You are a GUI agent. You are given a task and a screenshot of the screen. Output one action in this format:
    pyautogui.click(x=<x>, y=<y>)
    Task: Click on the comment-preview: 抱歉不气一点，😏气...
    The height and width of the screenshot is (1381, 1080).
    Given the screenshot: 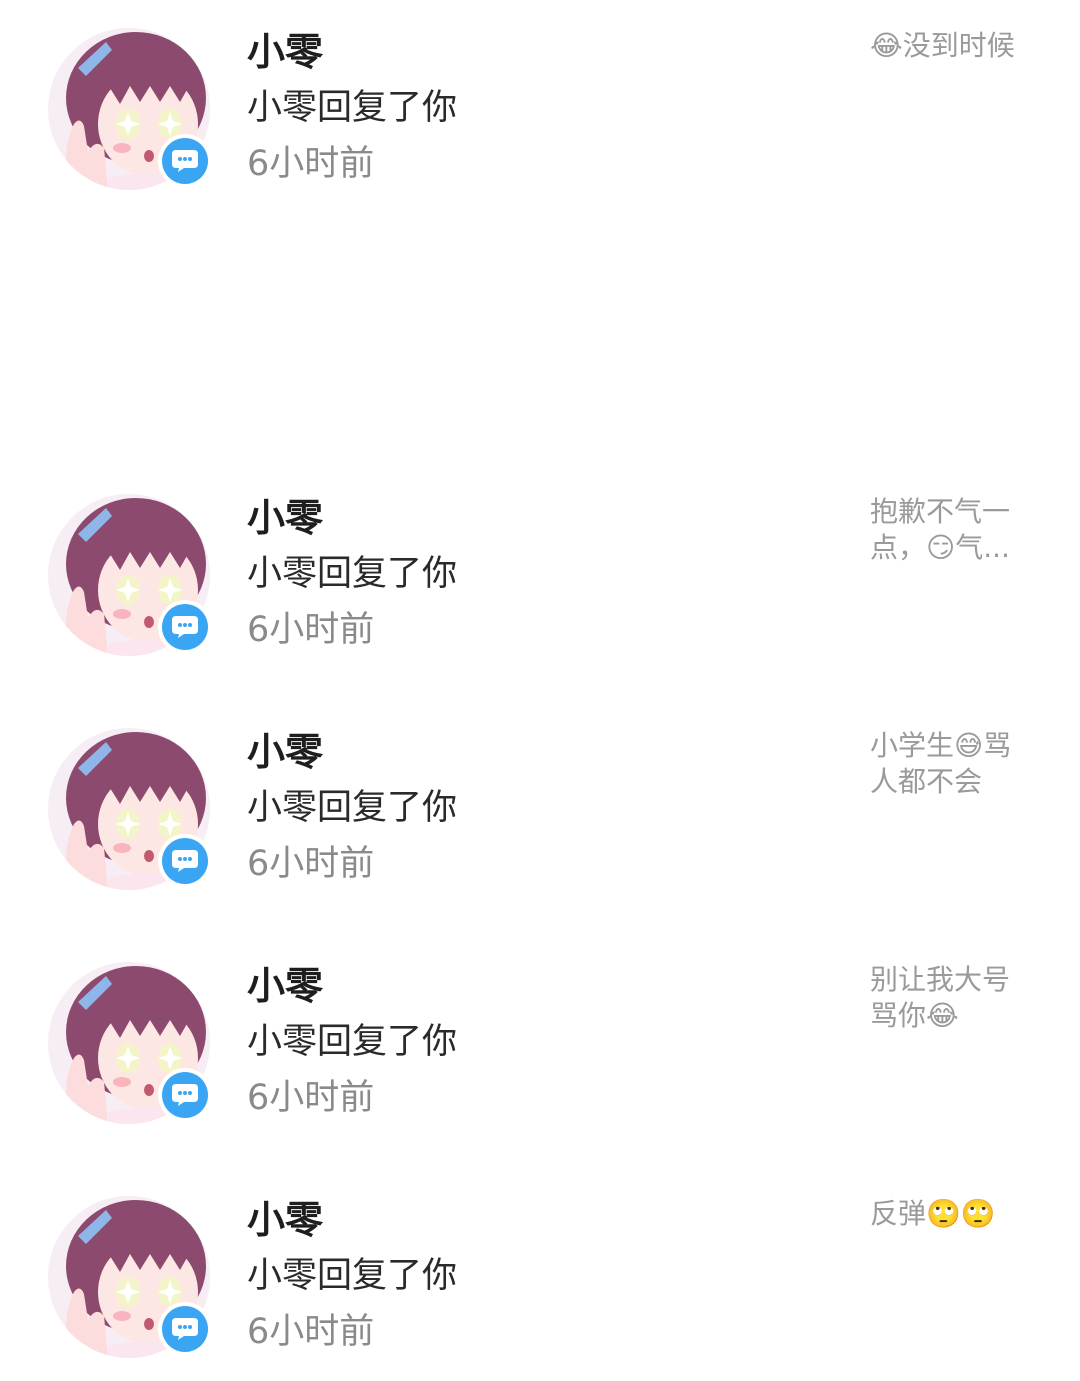 What is the action you would take?
    pyautogui.click(x=951, y=530)
    